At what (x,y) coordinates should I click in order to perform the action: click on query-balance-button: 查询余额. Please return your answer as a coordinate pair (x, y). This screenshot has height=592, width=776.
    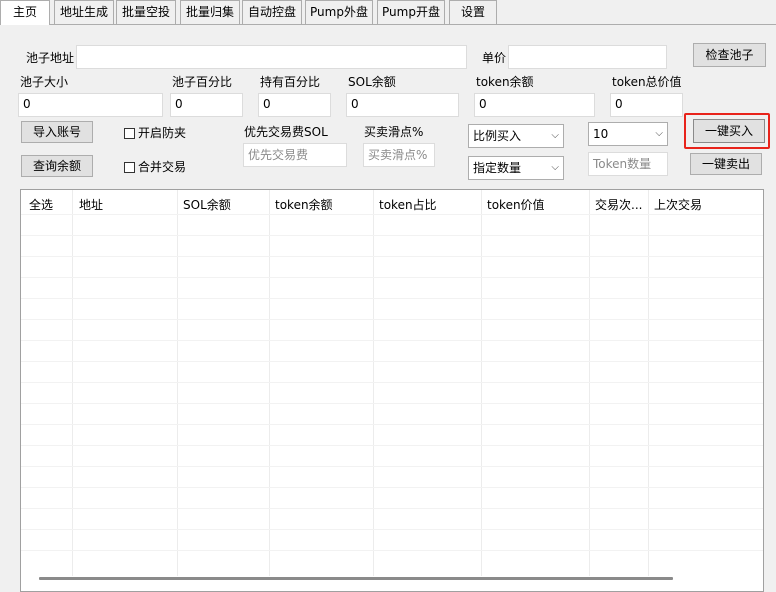
    Looking at the image, I should click on (57, 166).